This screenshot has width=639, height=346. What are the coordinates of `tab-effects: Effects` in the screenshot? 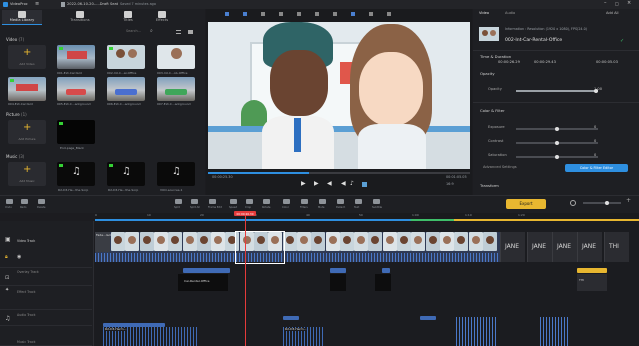 It's located at (162, 17).